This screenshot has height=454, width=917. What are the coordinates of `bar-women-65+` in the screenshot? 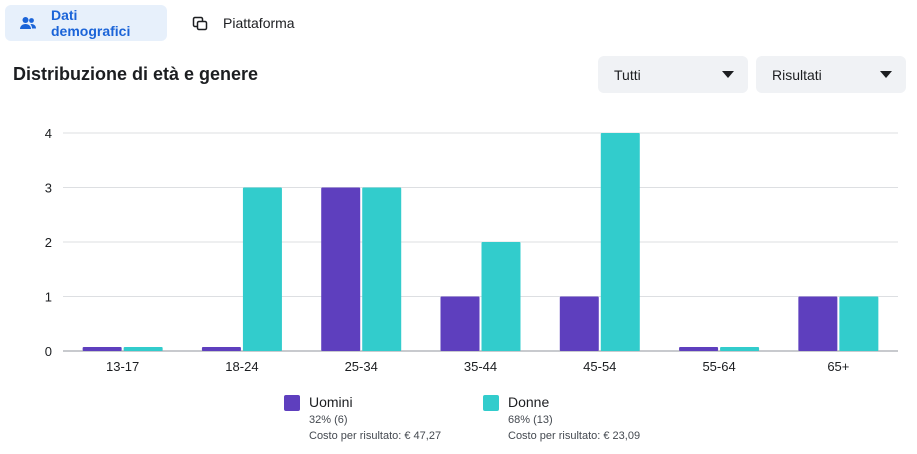 It's located at (859, 323).